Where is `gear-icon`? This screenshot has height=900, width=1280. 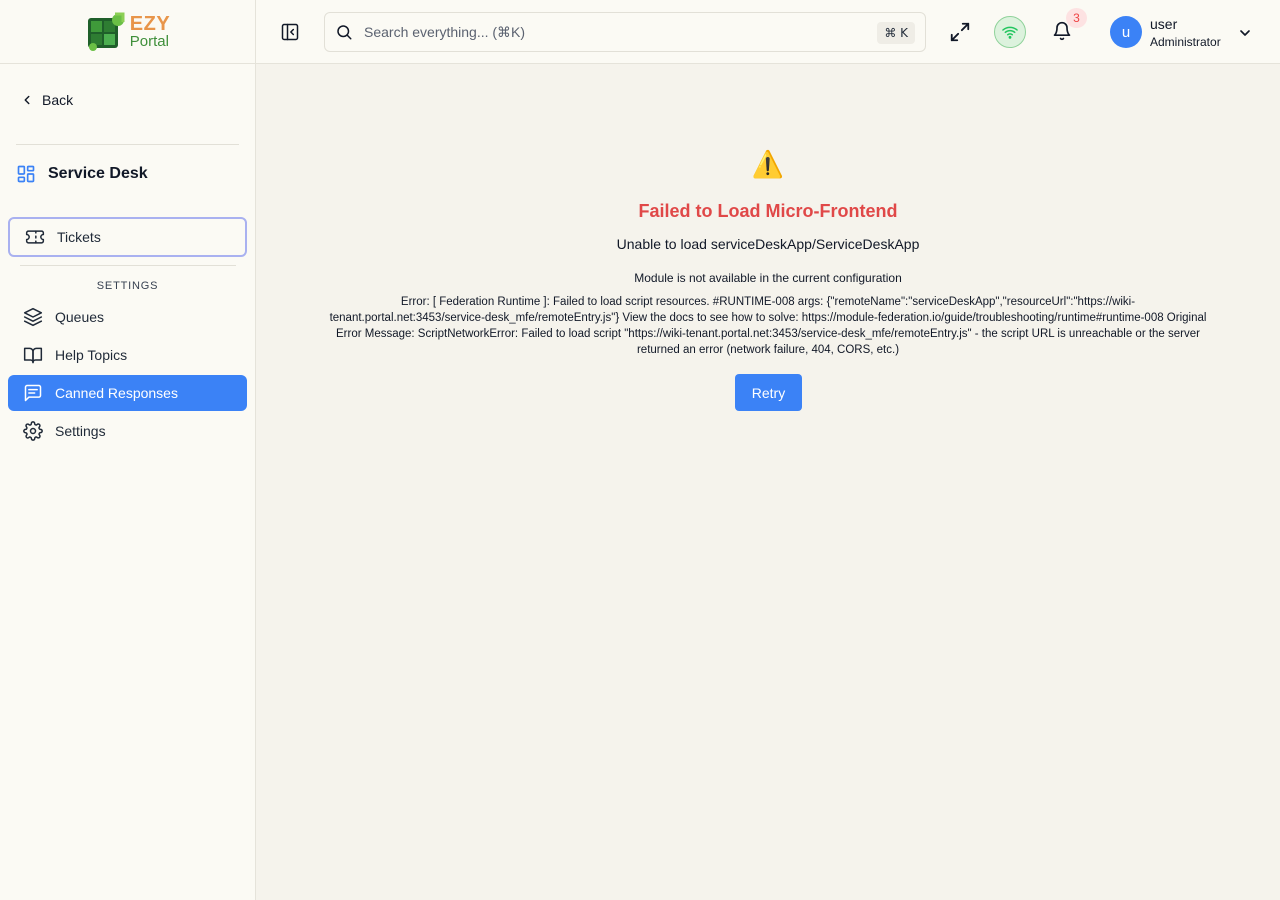
gear-icon is located at coordinates (33, 431).